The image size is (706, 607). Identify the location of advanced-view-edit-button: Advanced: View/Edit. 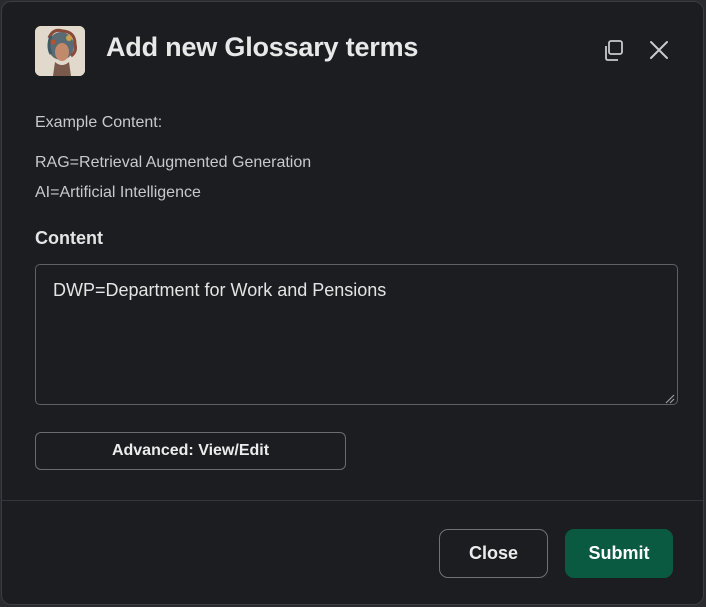
(190, 451).